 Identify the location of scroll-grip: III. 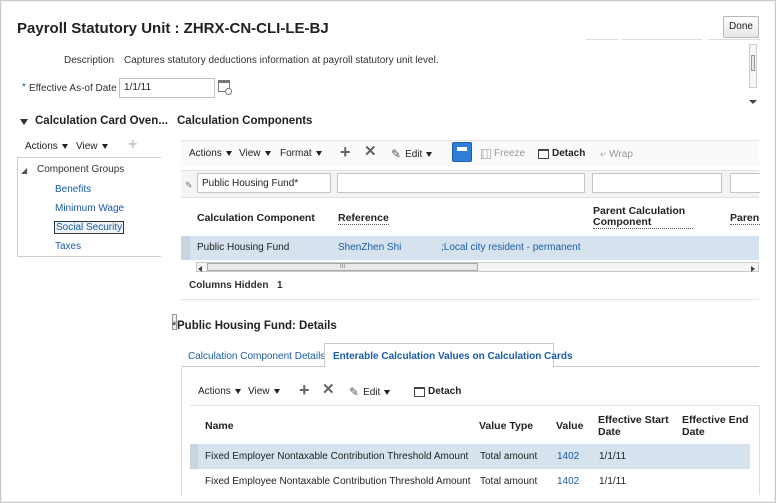
(342, 267).